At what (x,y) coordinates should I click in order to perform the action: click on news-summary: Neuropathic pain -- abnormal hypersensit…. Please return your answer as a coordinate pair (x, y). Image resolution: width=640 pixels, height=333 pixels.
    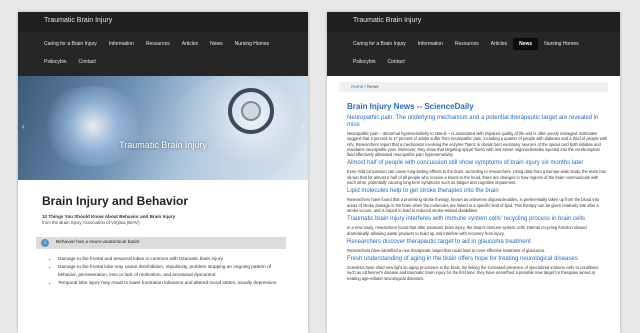
    Looking at the image, I should click on (477, 144).